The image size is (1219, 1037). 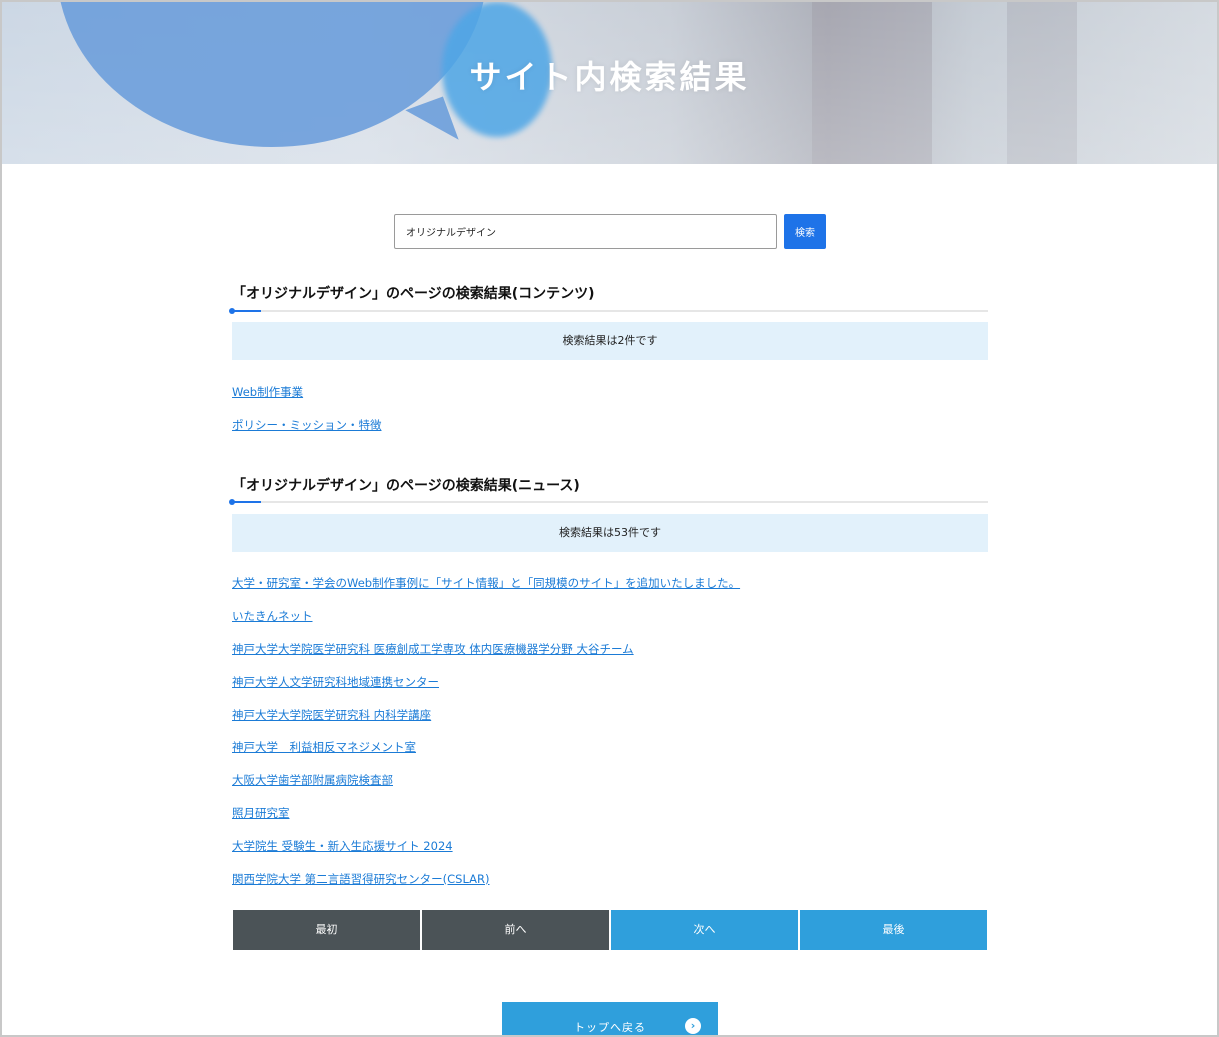 I want to click on news-result-link: 神戸大学人文学研究科地域連携センター, so click(x=335, y=682).